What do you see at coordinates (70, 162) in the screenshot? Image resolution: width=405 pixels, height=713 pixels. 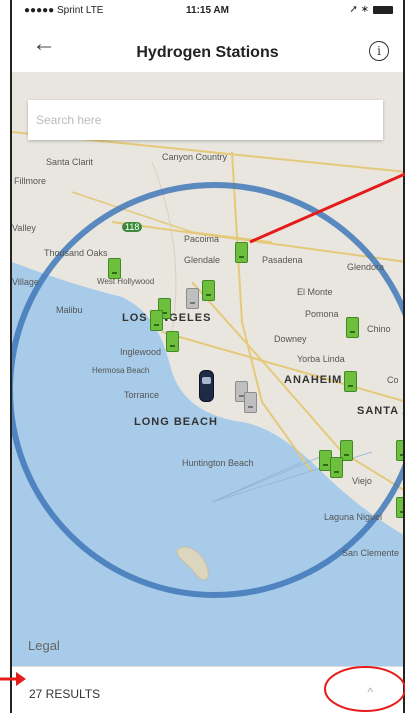 I see `map-label: Santa Clarit` at bounding box center [70, 162].